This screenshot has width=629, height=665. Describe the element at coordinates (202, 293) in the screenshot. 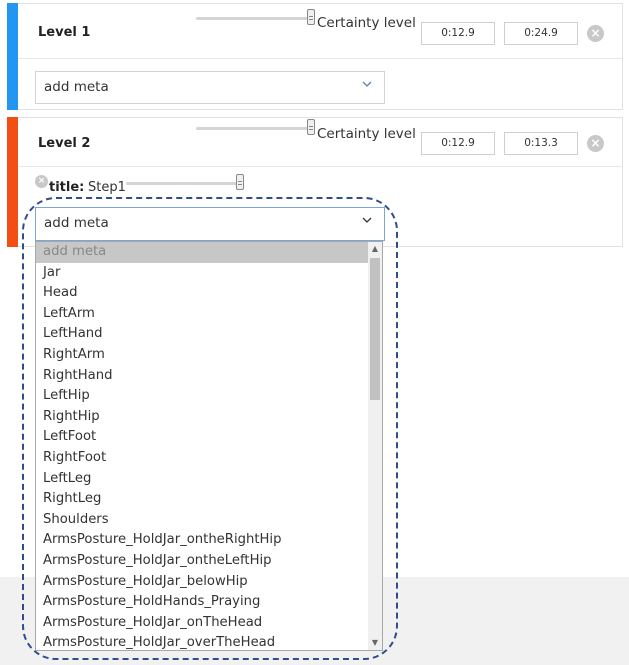

I see `dropdown-option: Head` at that location.